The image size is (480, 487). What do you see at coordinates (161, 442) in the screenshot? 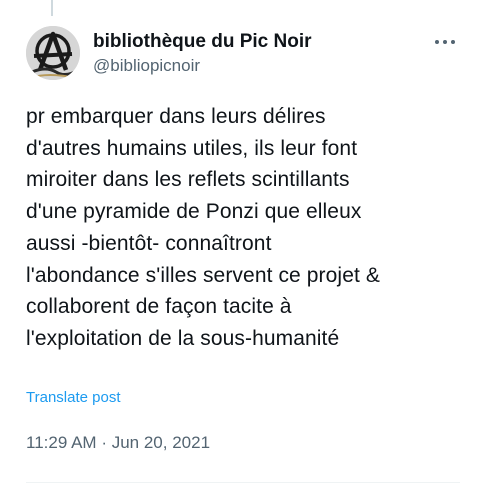
I see `post-date: Jun 20, 2021` at bounding box center [161, 442].